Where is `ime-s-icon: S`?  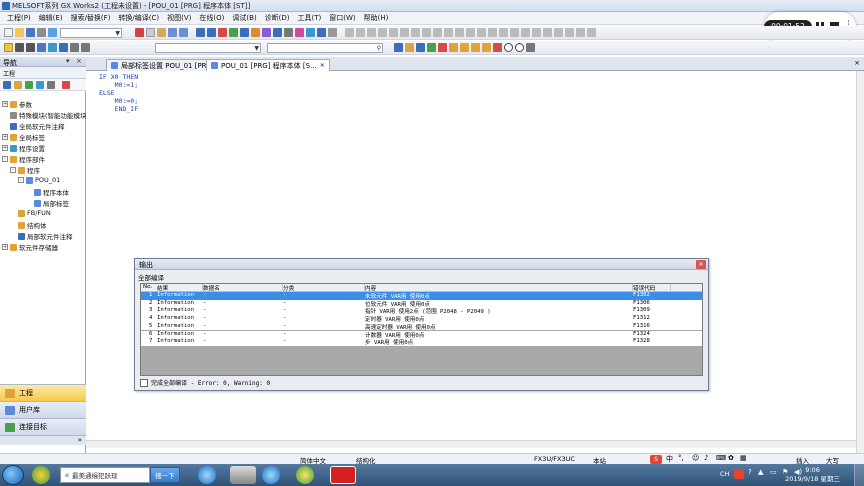
ime-s-icon: S is located at coordinates (656, 459).